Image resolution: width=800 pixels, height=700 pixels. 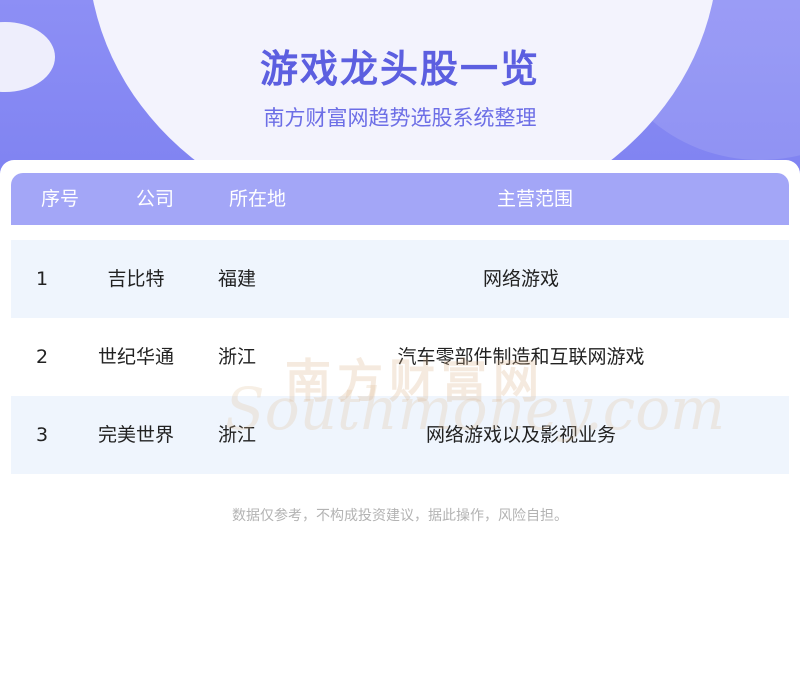 What do you see at coordinates (520, 435) in the screenshot?
I see `row-business: 网络游戏以及影视业务` at bounding box center [520, 435].